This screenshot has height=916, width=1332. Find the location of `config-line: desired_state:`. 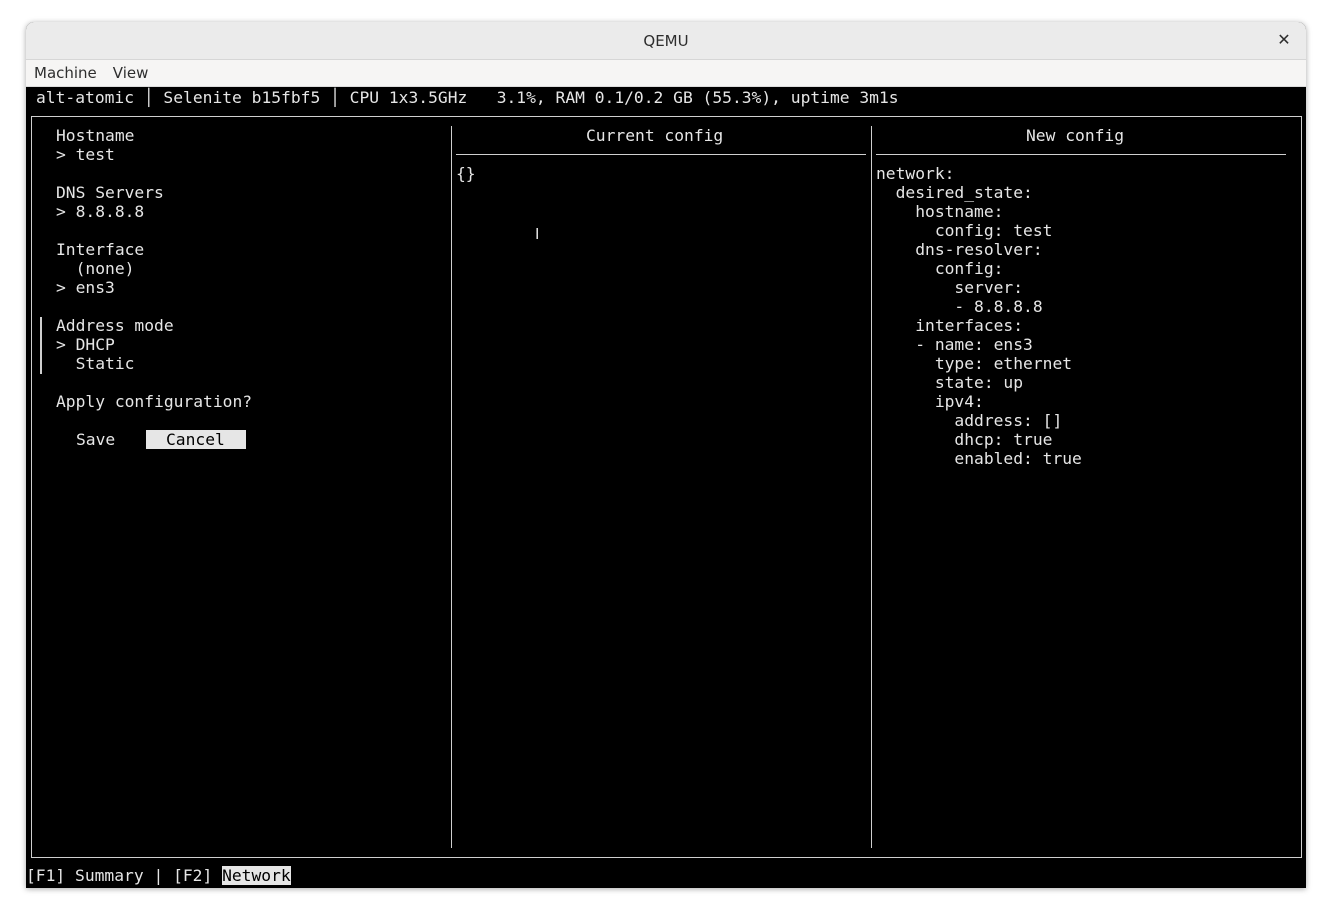

config-line: desired_state: is located at coordinates (954, 192).